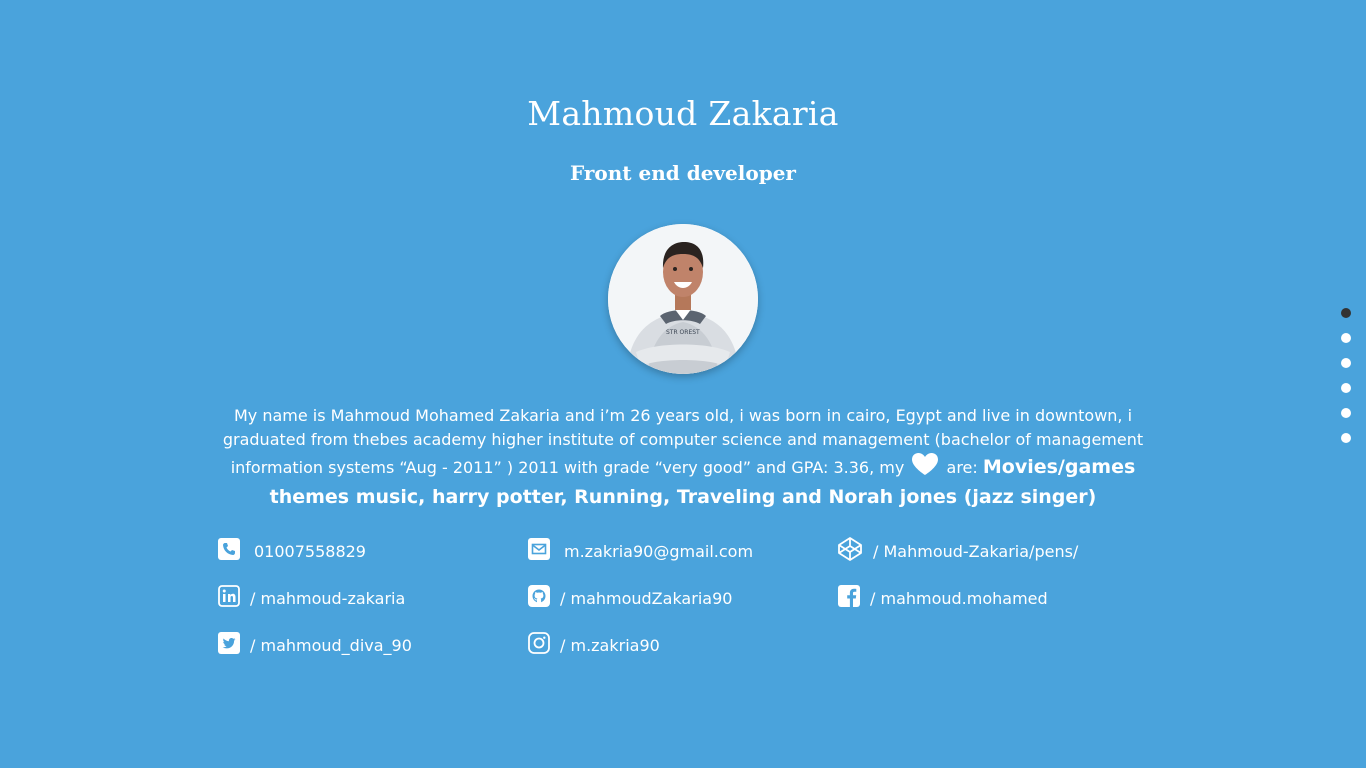 This screenshot has height=768, width=1366. Describe the element at coordinates (328, 598) in the screenshot. I see `linkedin-text: / mahmoud-zakaria` at that location.